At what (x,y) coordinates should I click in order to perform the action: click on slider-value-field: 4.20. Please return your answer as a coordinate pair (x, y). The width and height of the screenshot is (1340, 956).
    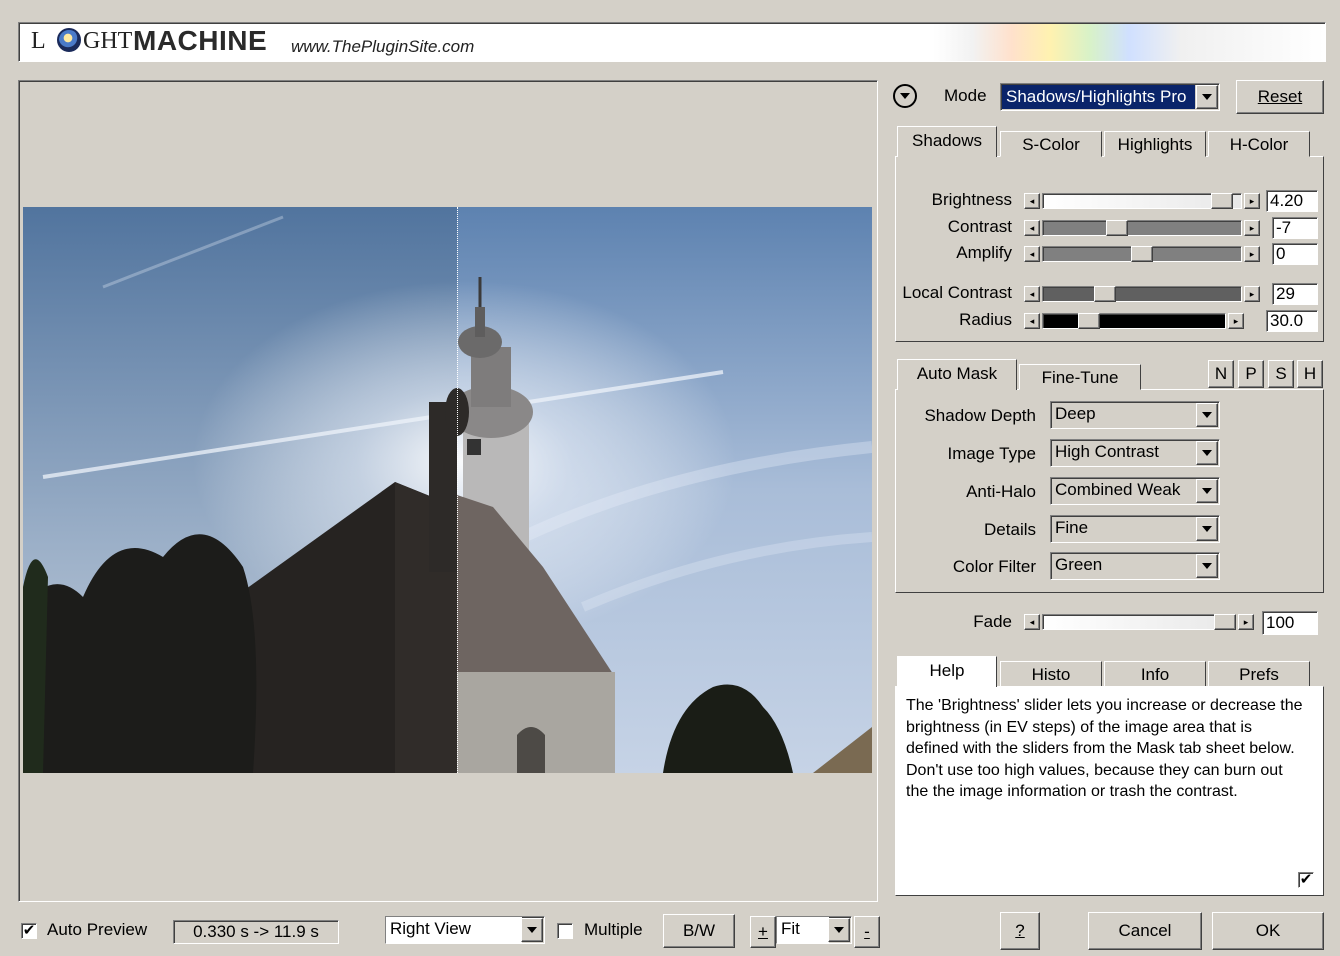
    Looking at the image, I should click on (1292, 201).